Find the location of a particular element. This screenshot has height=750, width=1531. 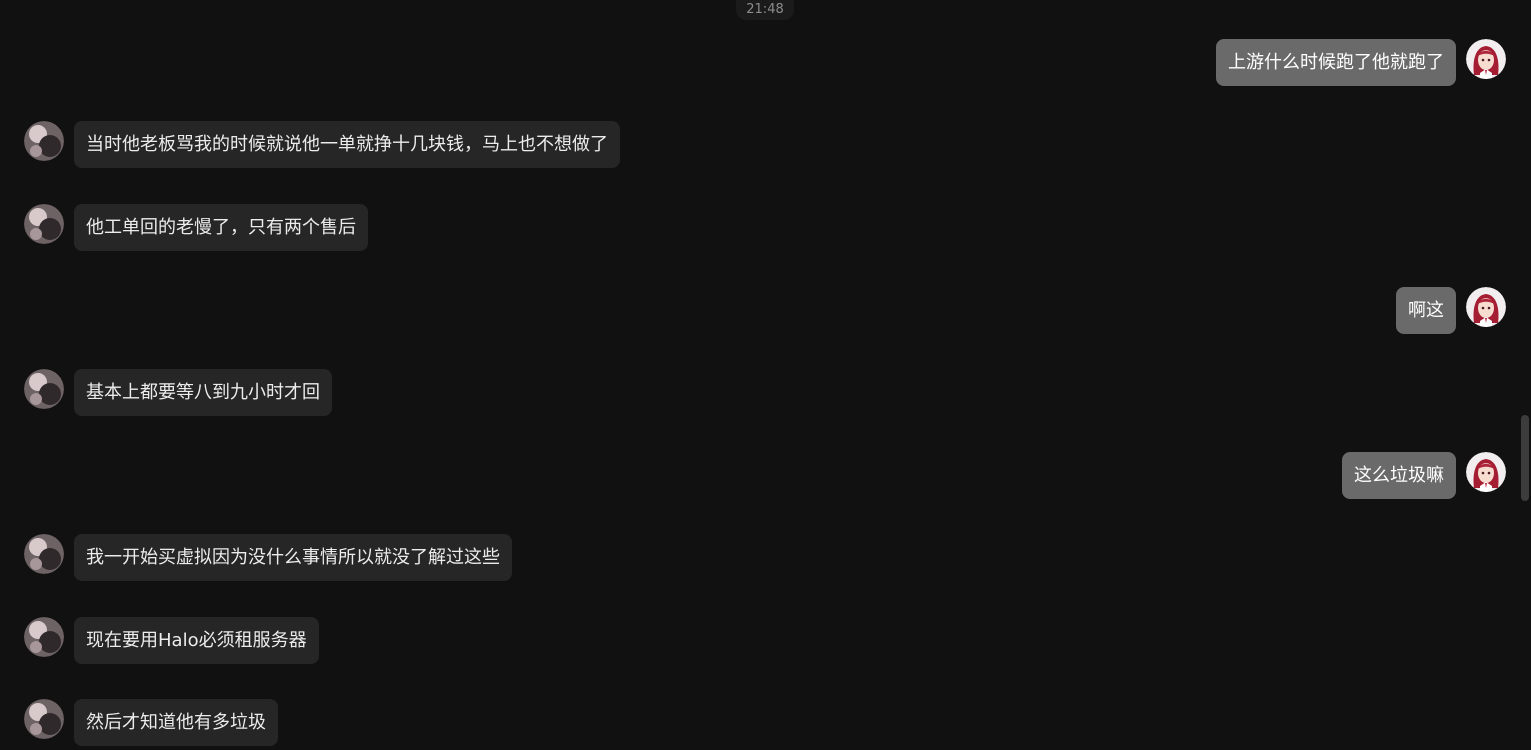

message-bubble-incoming: 我一开始买虚拟因为没什么事情所以就没了解过这些 is located at coordinates (293, 557).